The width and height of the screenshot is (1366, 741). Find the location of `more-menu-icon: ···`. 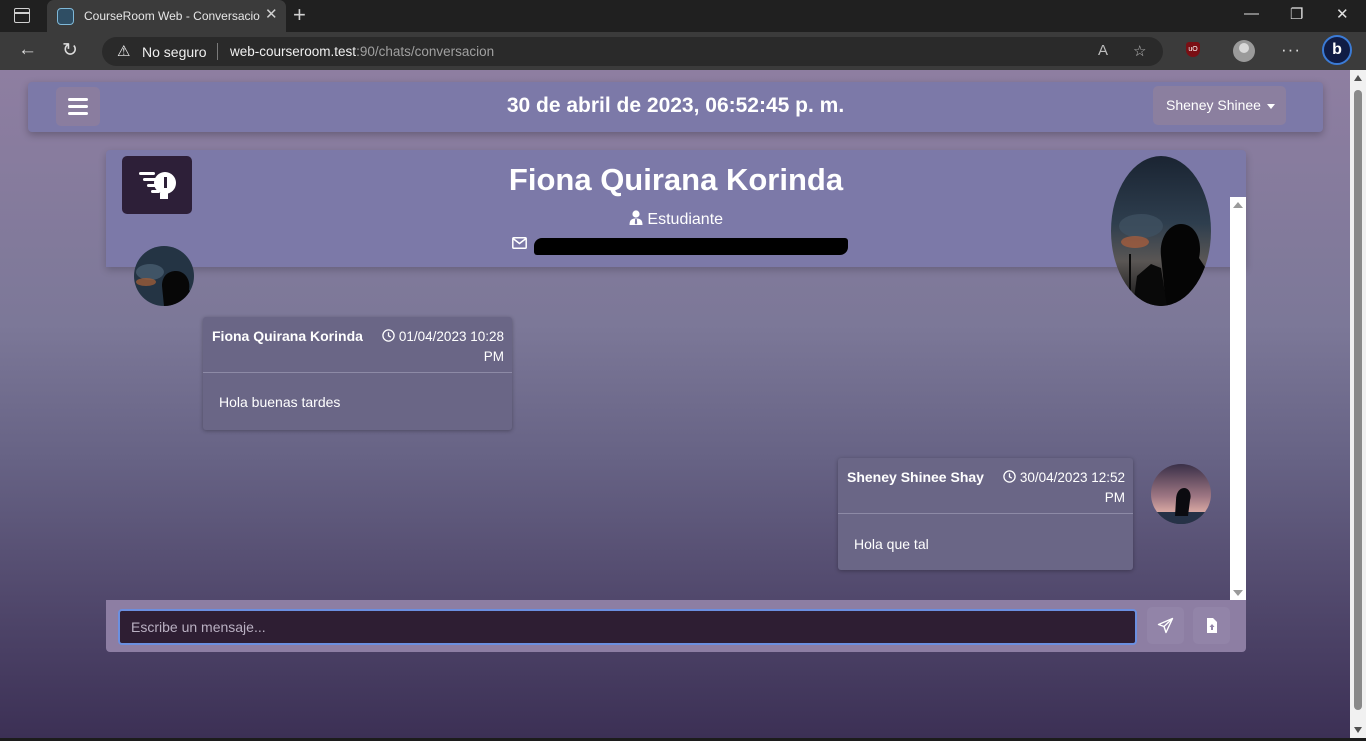

more-menu-icon: ··· is located at coordinates (1291, 50).